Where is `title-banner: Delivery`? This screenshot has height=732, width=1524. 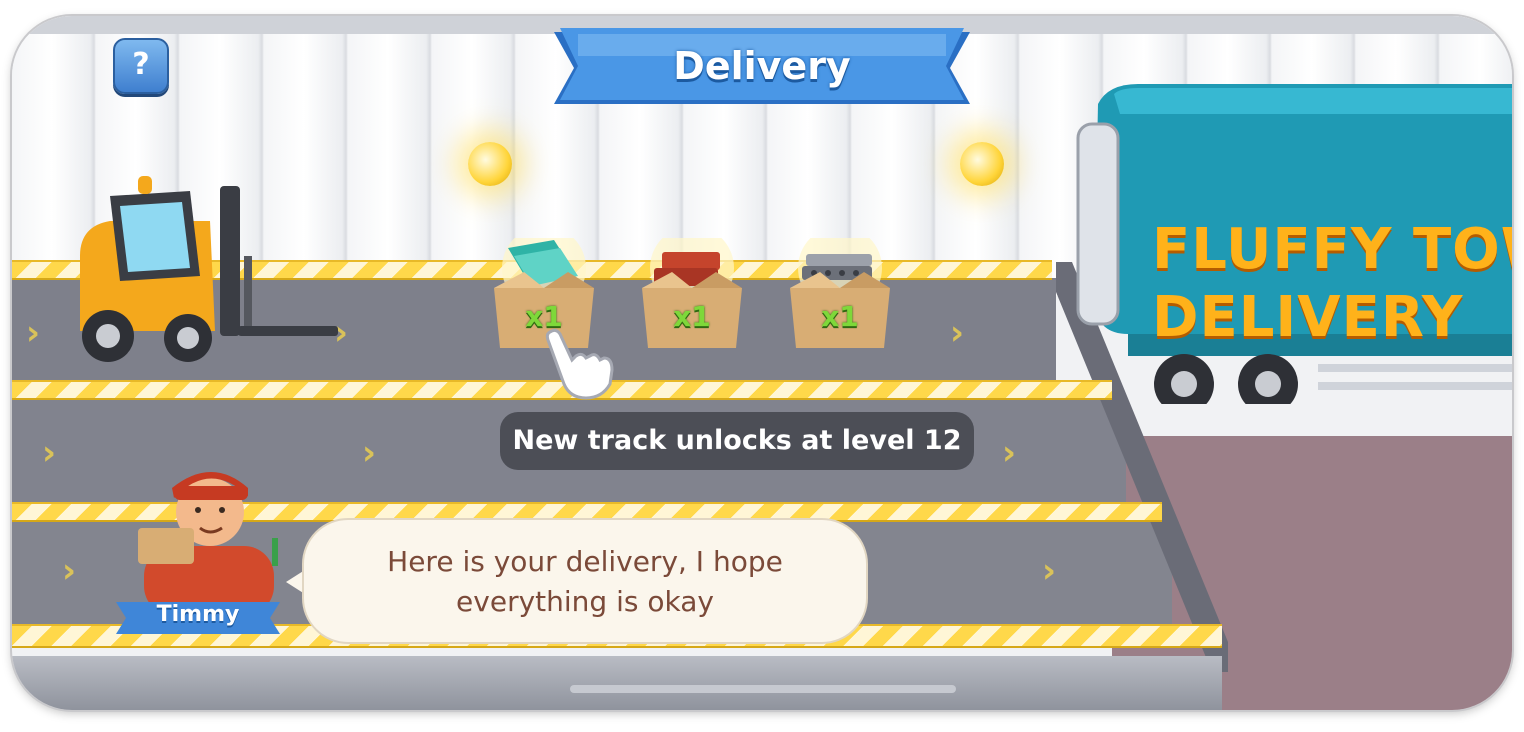
title-banner: Delivery is located at coordinates (762, 68).